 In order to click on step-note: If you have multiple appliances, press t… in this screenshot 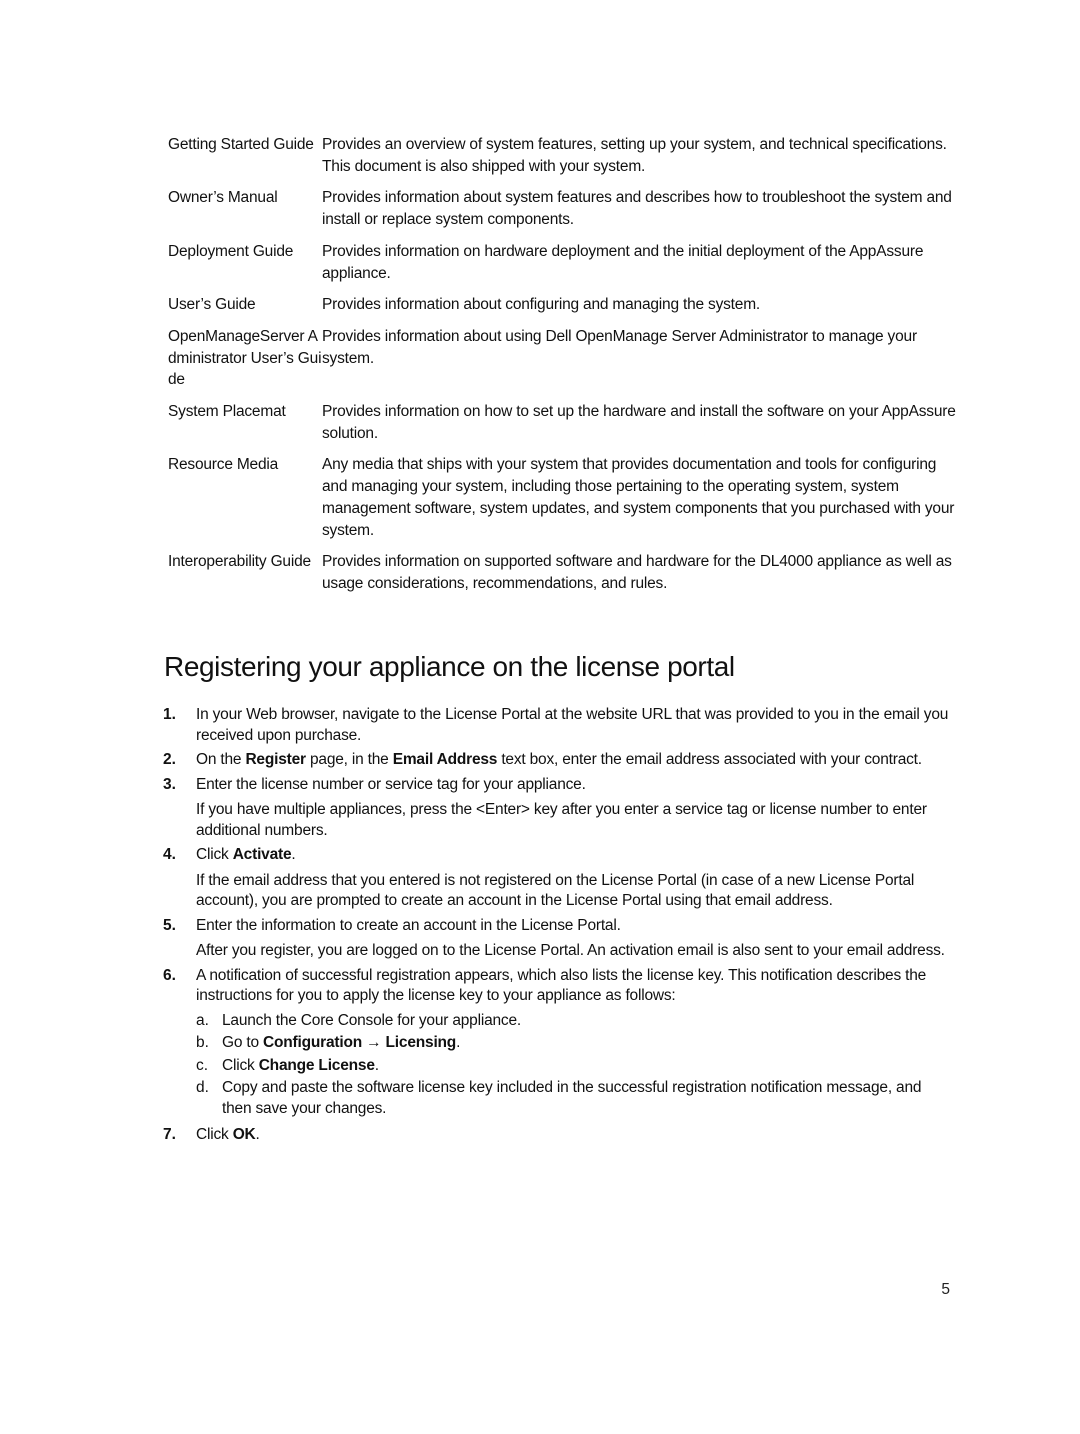, I will do `click(561, 820)`.